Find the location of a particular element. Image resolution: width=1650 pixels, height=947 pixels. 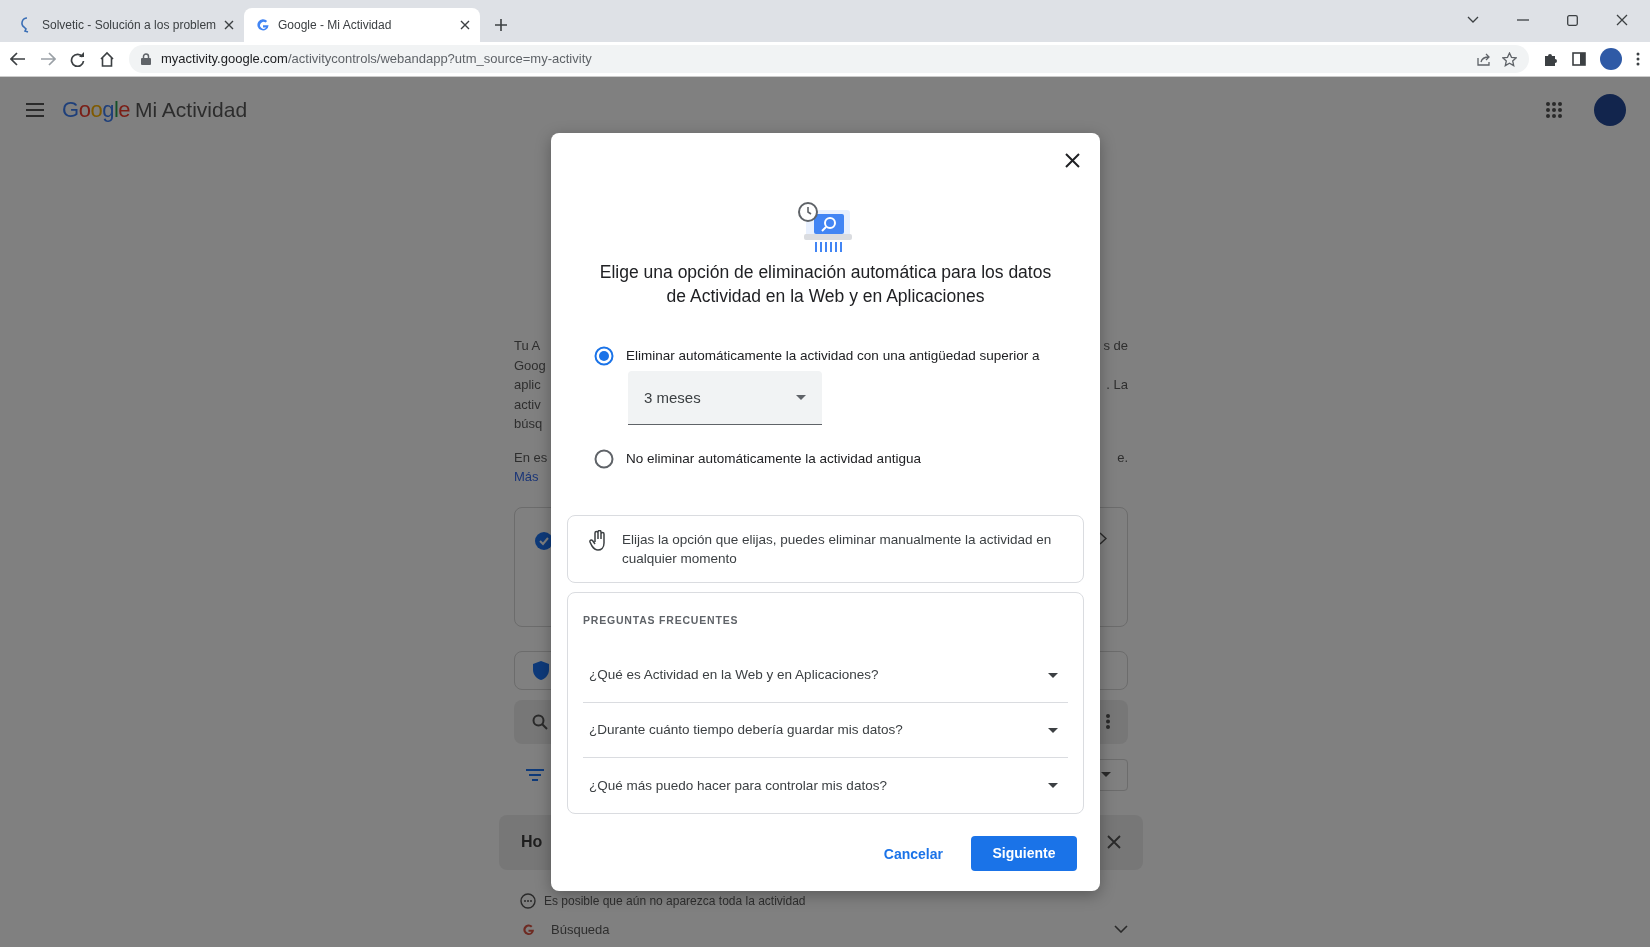

option-label: Eliminar automáticamente la actividad con una antigüedad superior a is located at coordinates (833, 356).